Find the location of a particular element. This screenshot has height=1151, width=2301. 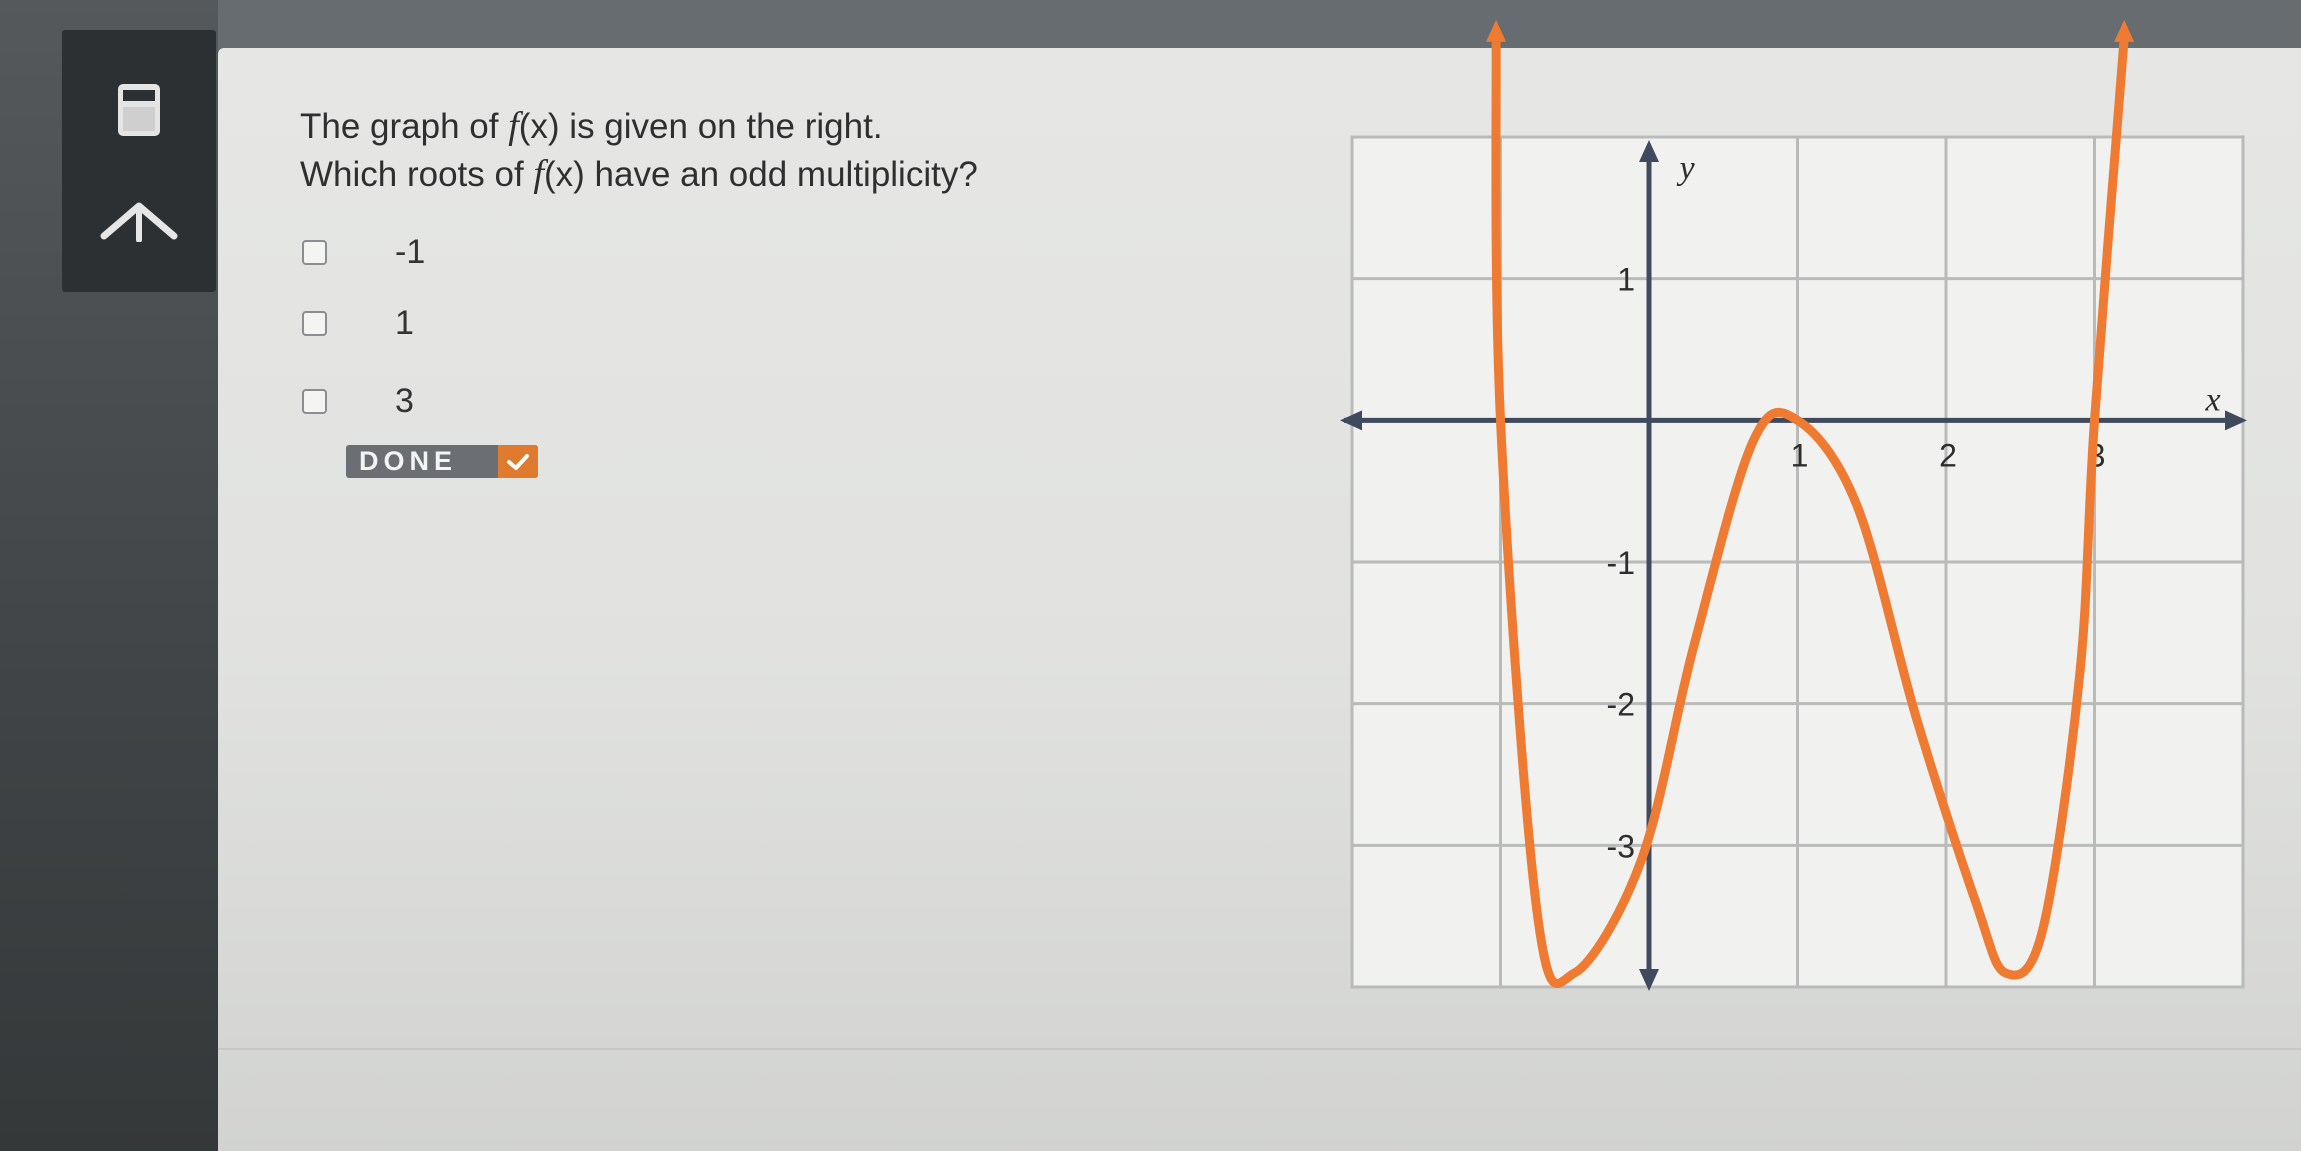

y-axis-name: y is located at coordinates (1685, 168).